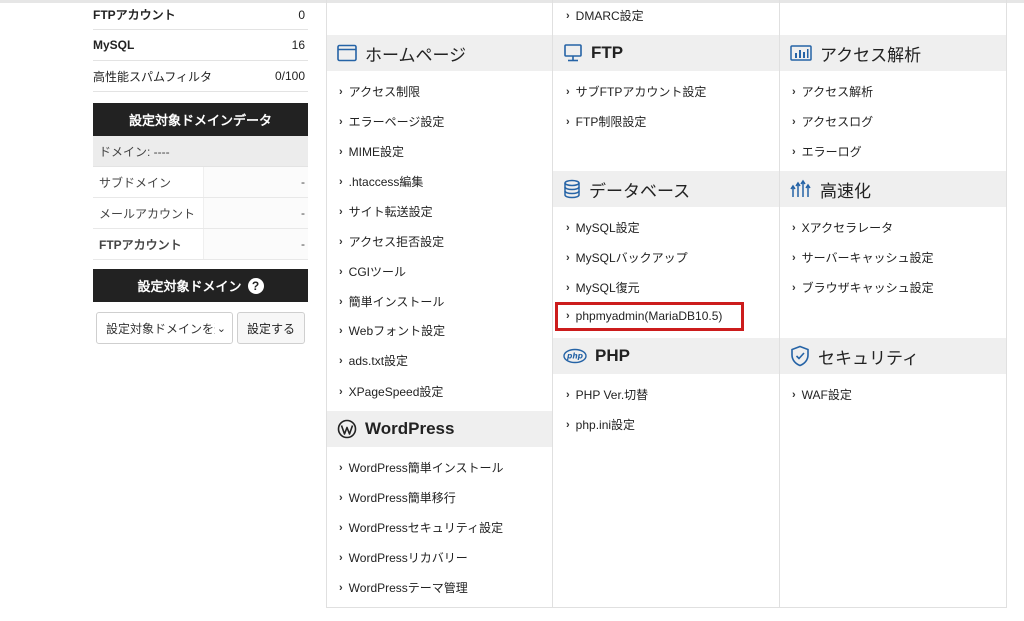 The width and height of the screenshot is (1024, 621). What do you see at coordinates (827, 151) in the screenshot?
I see `link-error-log: › エラーログ` at bounding box center [827, 151].